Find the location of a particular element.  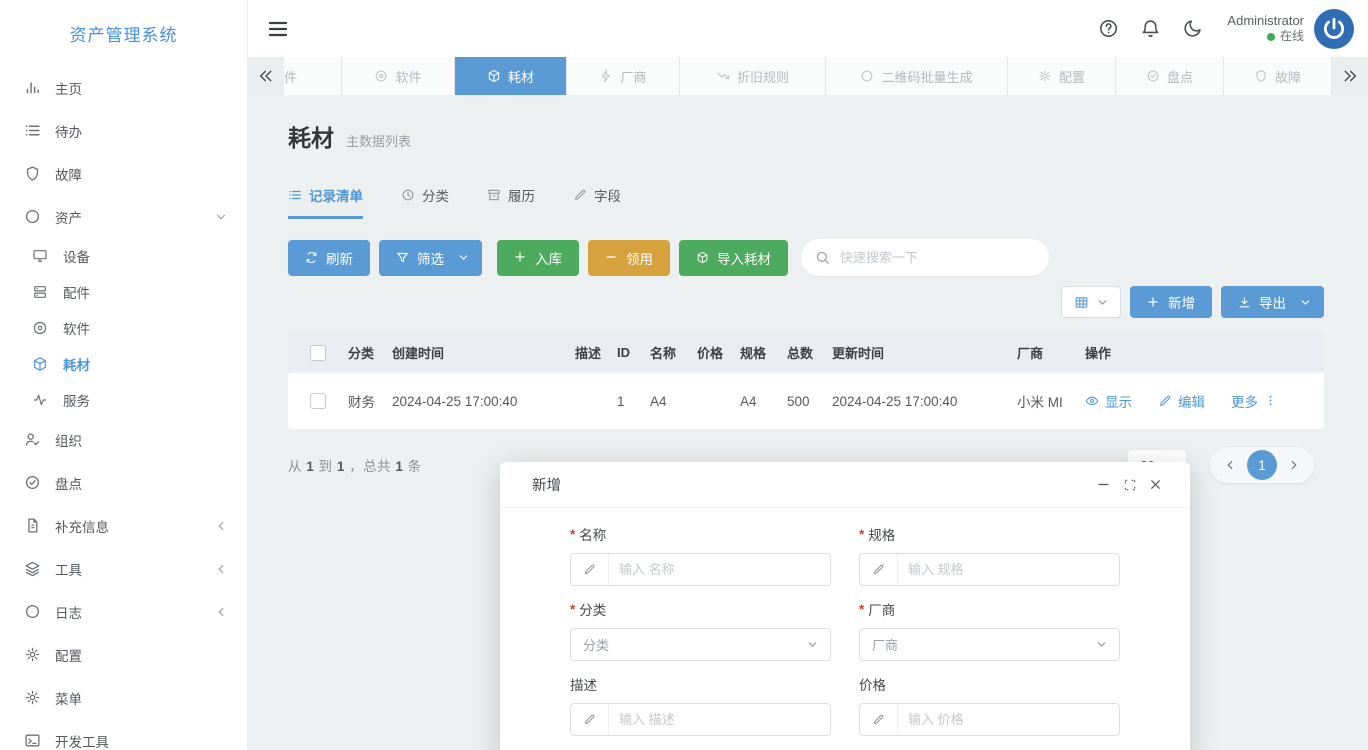

select-all-checkbox is located at coordinates (318, 352).